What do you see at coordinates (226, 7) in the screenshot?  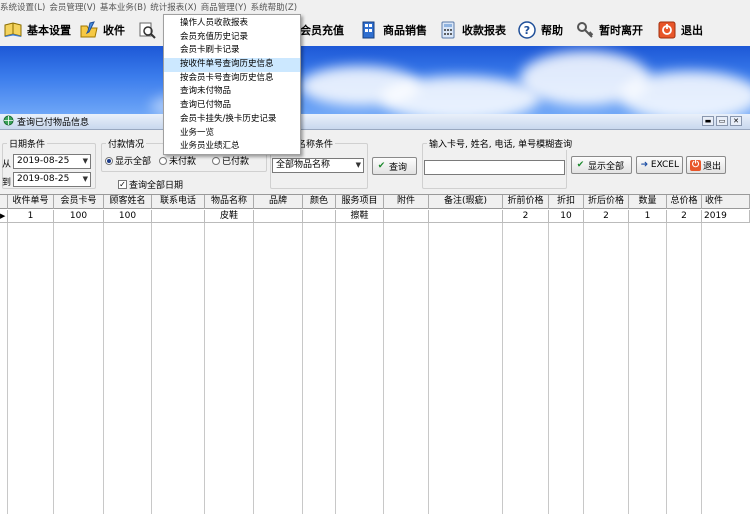 I see `menu-goods-management: 商品管理(Y)` at bounding box center [226, 7].